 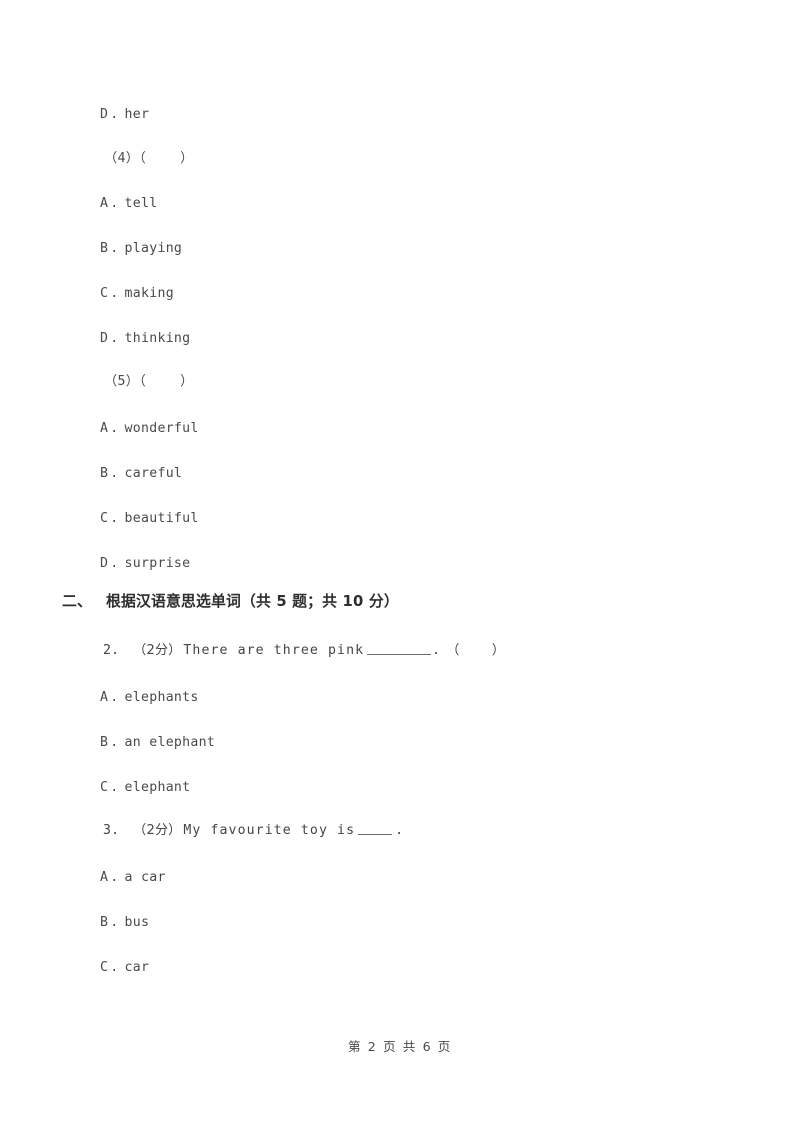 I want to click on option-text: playing, so click(x=153, y=248).